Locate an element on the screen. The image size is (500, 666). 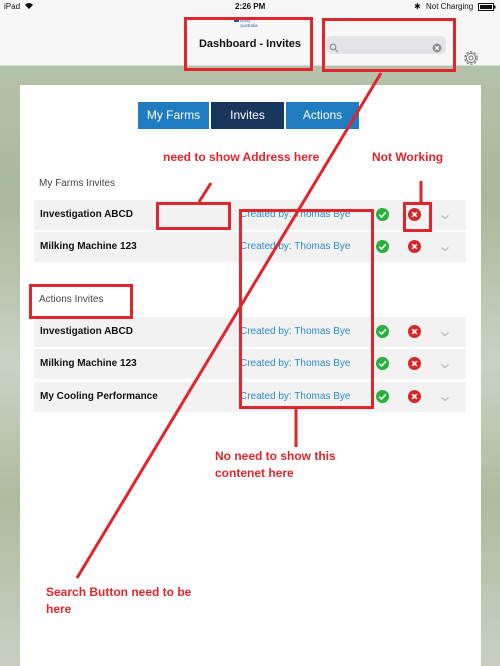
bluetooth-icon: ✱ is located at coordinates (417, 6).